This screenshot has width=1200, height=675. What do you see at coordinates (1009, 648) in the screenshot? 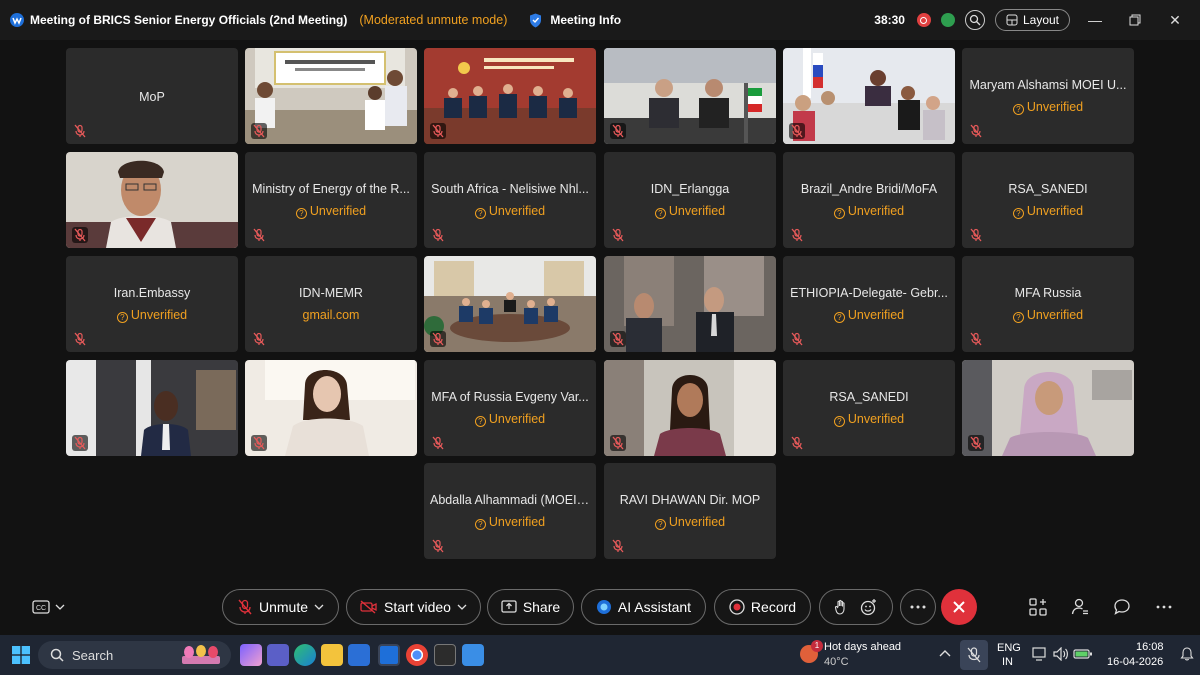
I see `input-language: ENG` at bounding box center [1009, 648].